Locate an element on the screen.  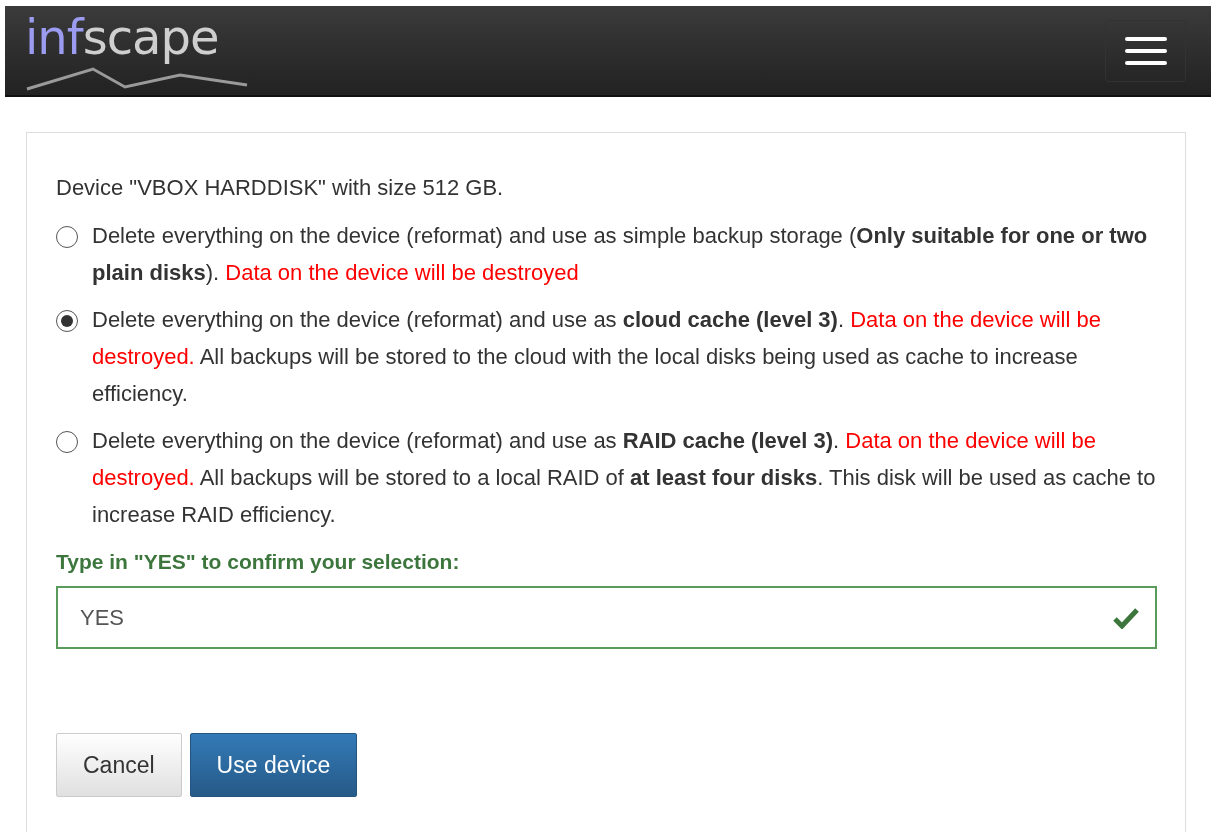
option-label: Delete everything on the device (reformat) and use as simple backup storage (Only suitable for one or two plain disks). Data on the device will be destroyed is located at coordinates (620, 254).